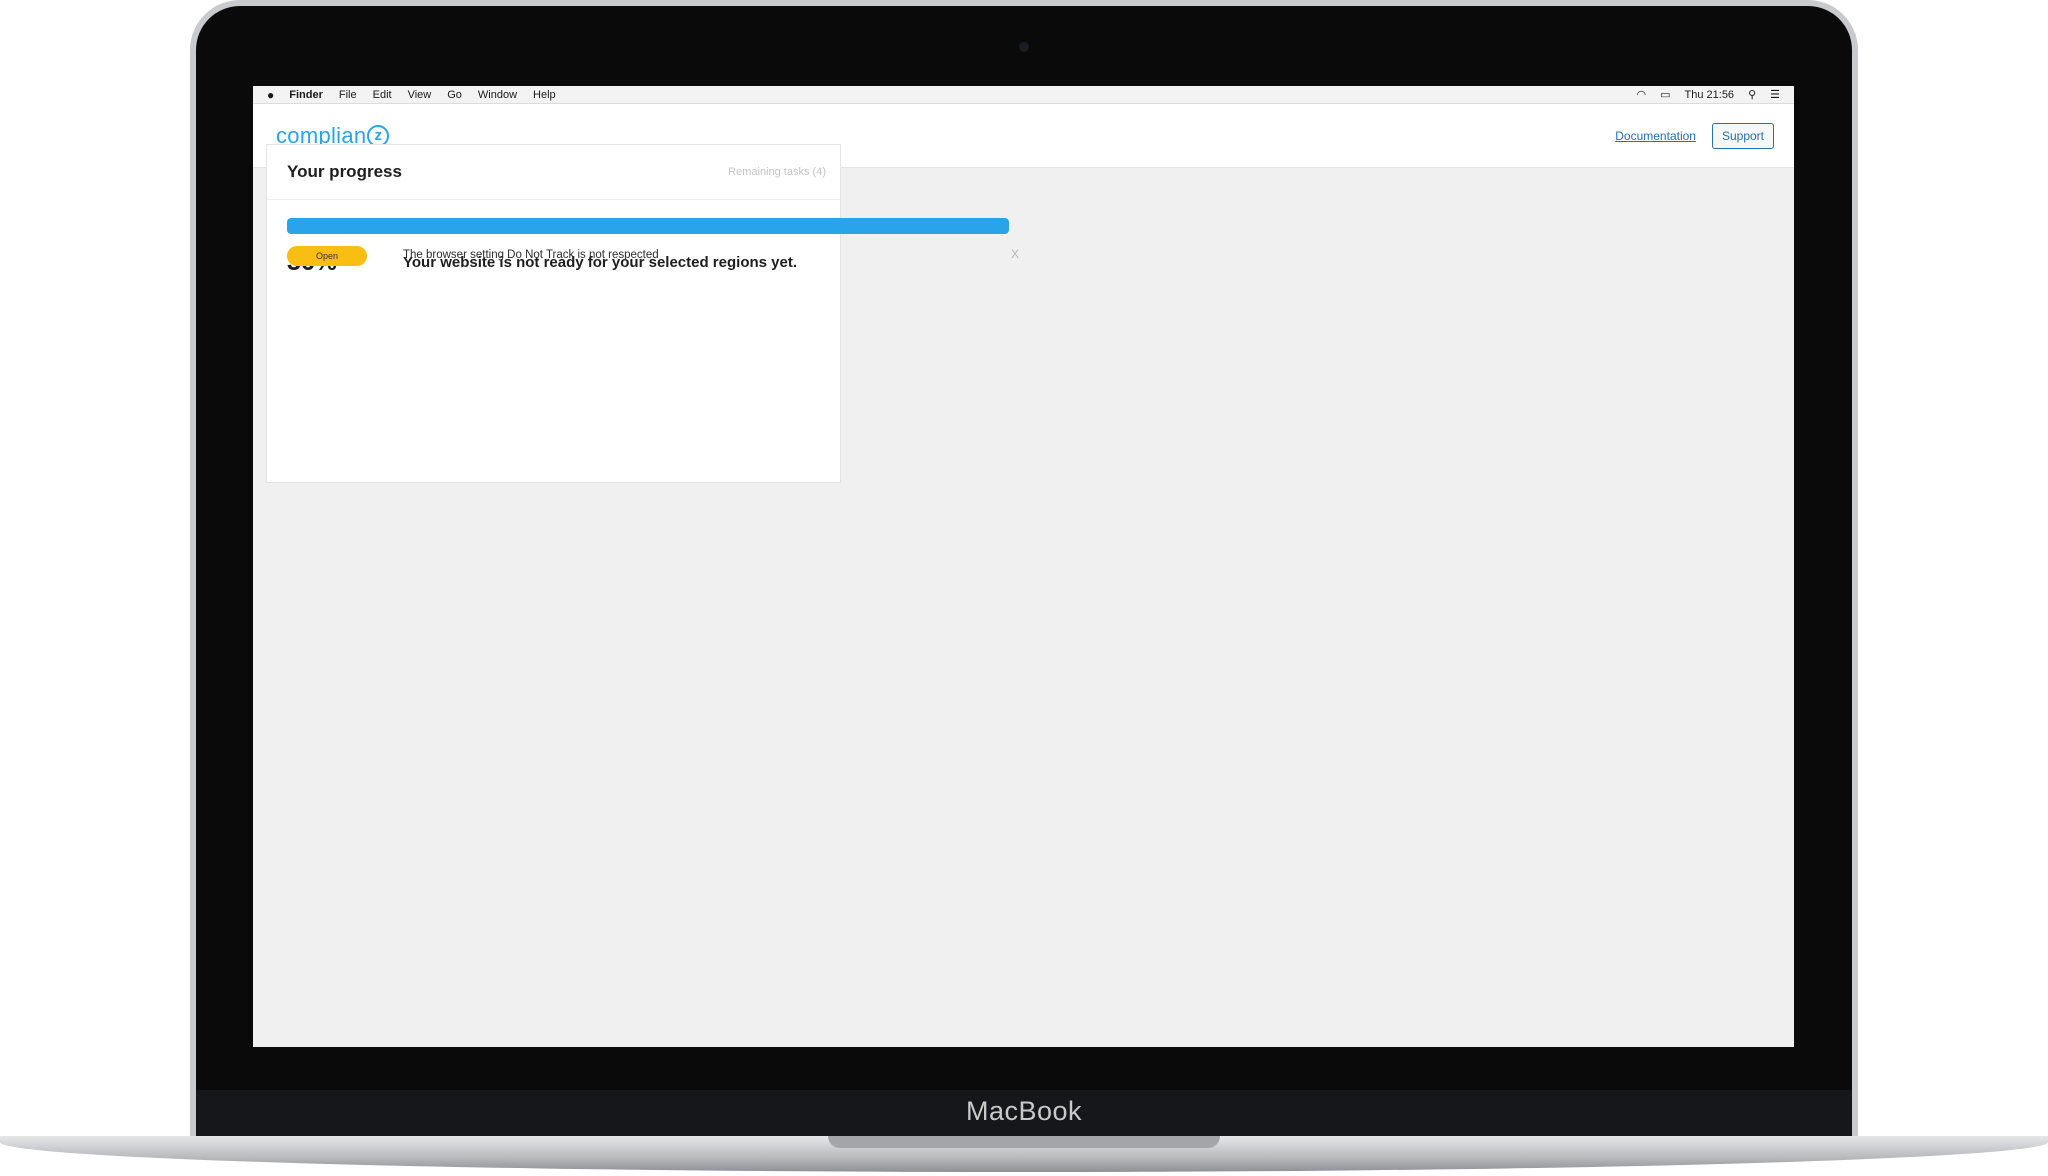  Describe the element at coordinates (454, 95) in the screenshot. I see `menu-go: Go` at that location.